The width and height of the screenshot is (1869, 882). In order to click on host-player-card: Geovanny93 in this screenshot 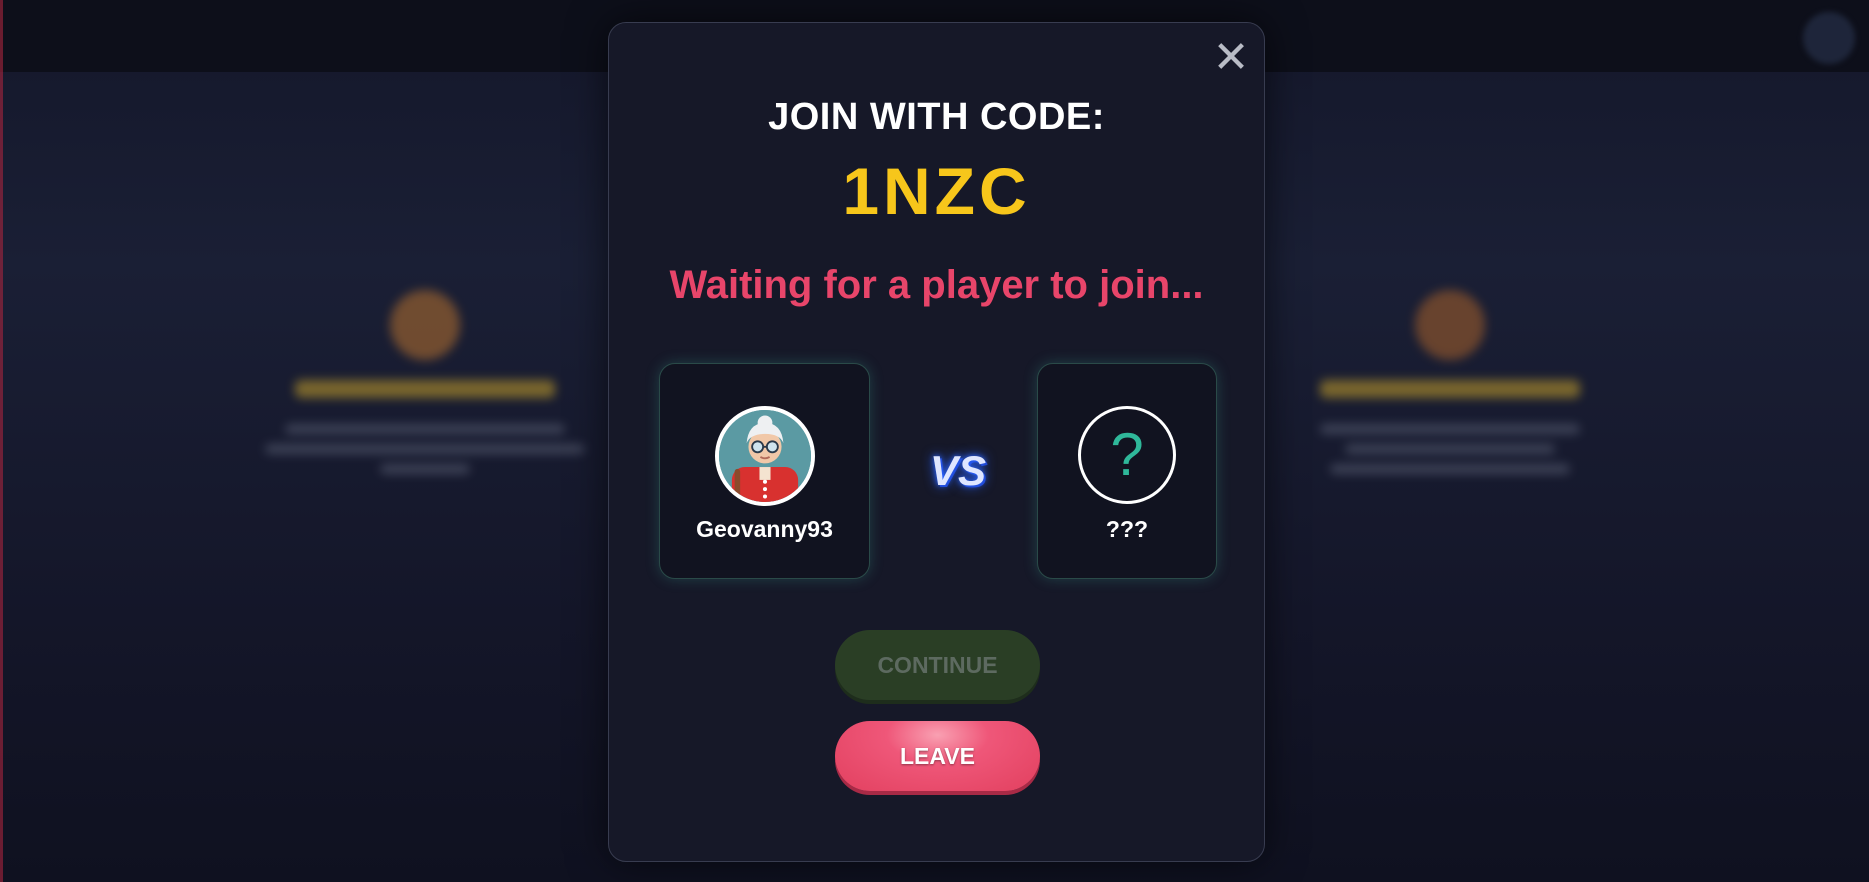, I will do `click(764, 471)`.